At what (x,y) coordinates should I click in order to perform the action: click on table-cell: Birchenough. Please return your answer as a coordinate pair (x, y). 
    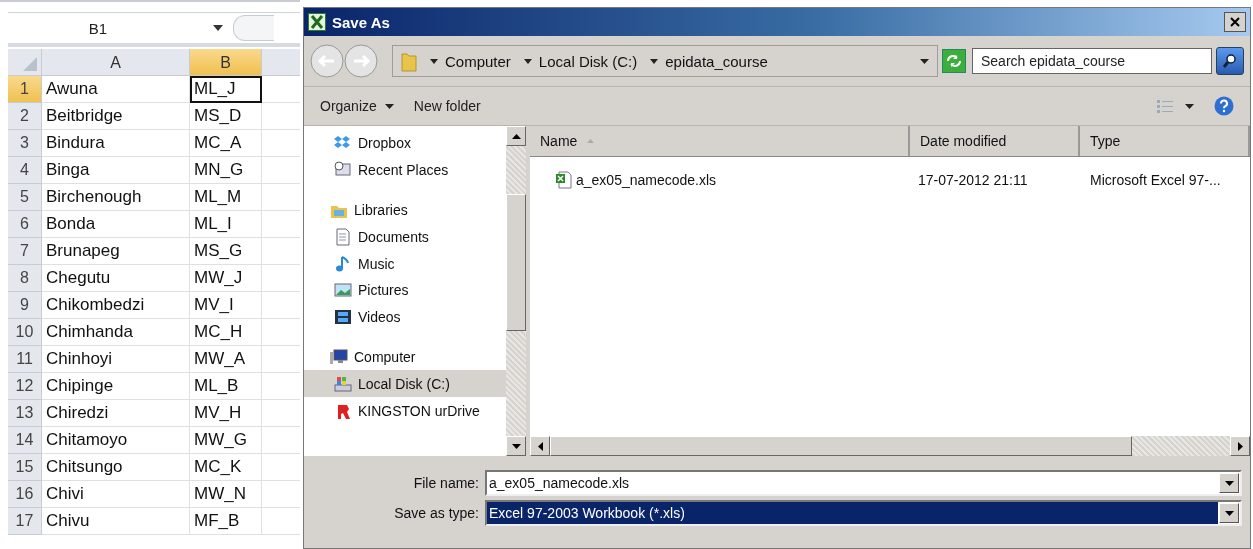
    Looking at the image, I should click on (116, 197).